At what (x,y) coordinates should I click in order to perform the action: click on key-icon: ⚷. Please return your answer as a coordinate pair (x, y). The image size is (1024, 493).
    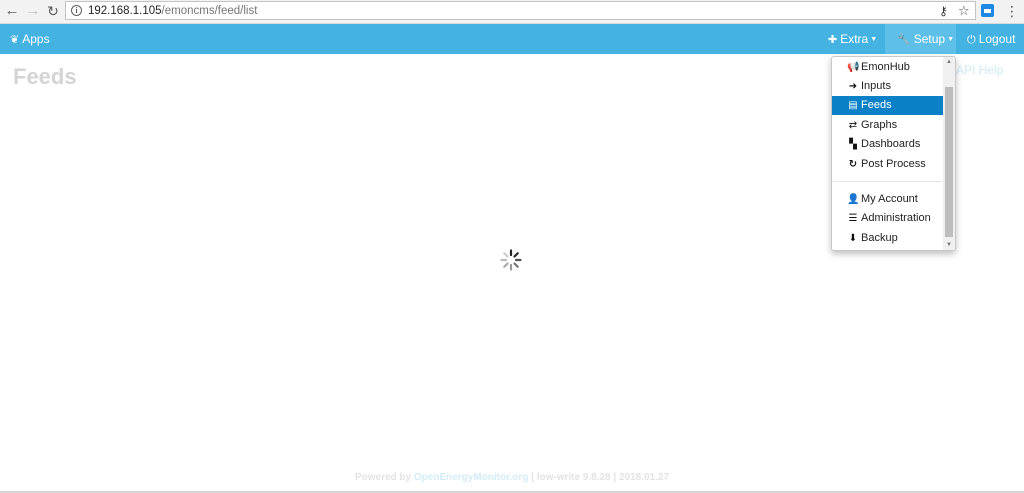
    Looking at the image, I should click on (943, 11).